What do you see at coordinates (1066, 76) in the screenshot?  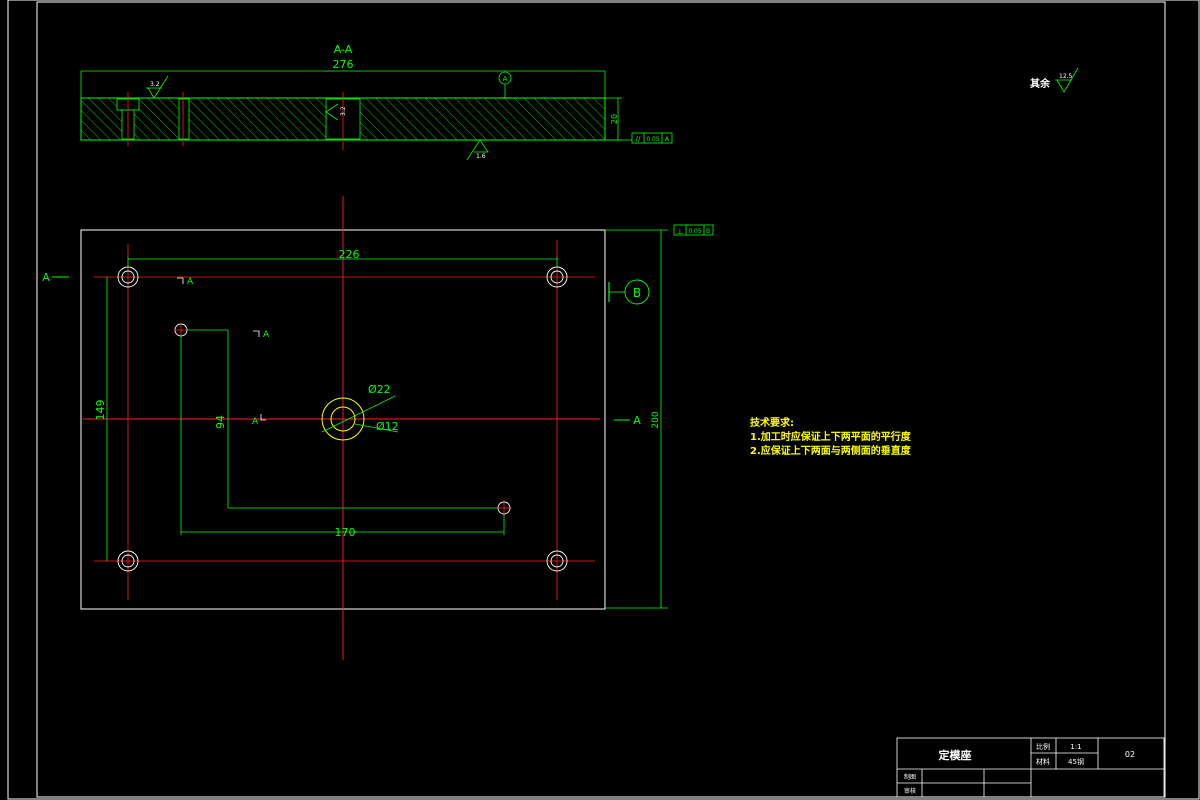 I see `rest-roughness: 12.5` at bounding box center [1066, 76].